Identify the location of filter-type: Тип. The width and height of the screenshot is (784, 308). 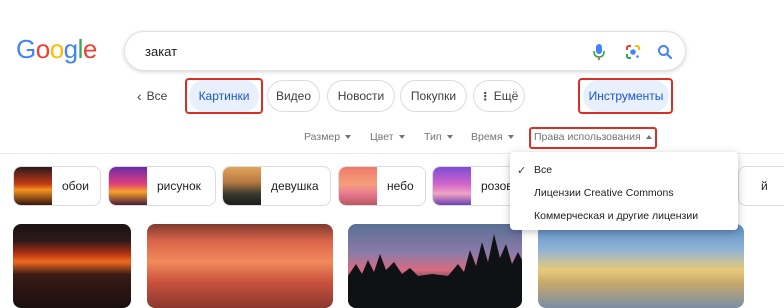
(438, 137).